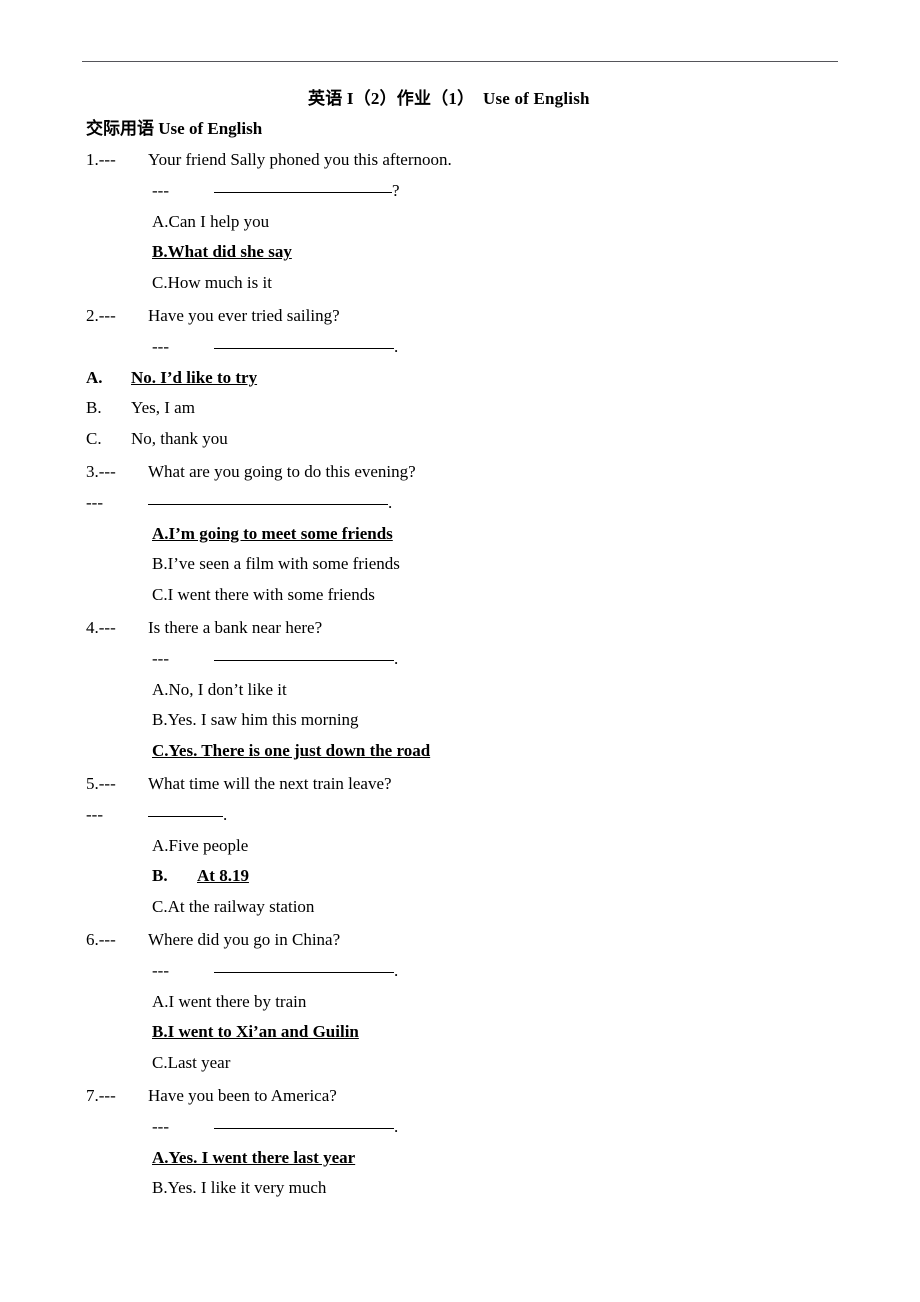  I want to click on option-row: B.Yes. I like it very much, so click(460, 1188).